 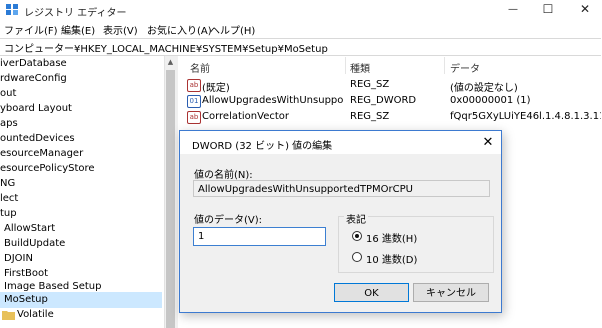 I want to click on minimize-icon: —, so click(x=513, y=9).